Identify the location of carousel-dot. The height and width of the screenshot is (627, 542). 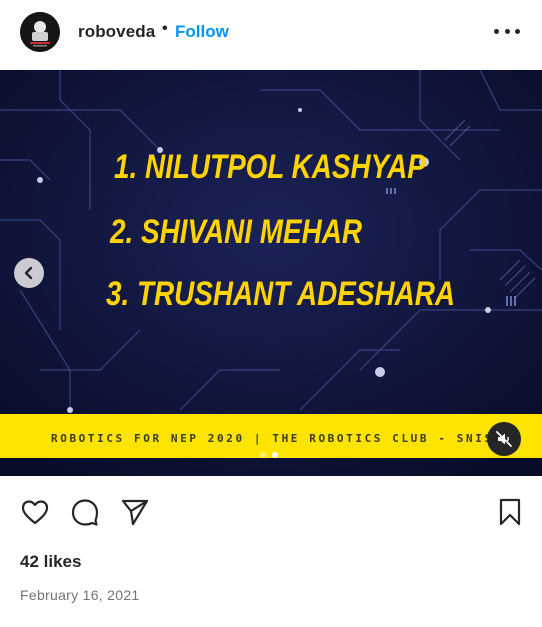
(263, 455).